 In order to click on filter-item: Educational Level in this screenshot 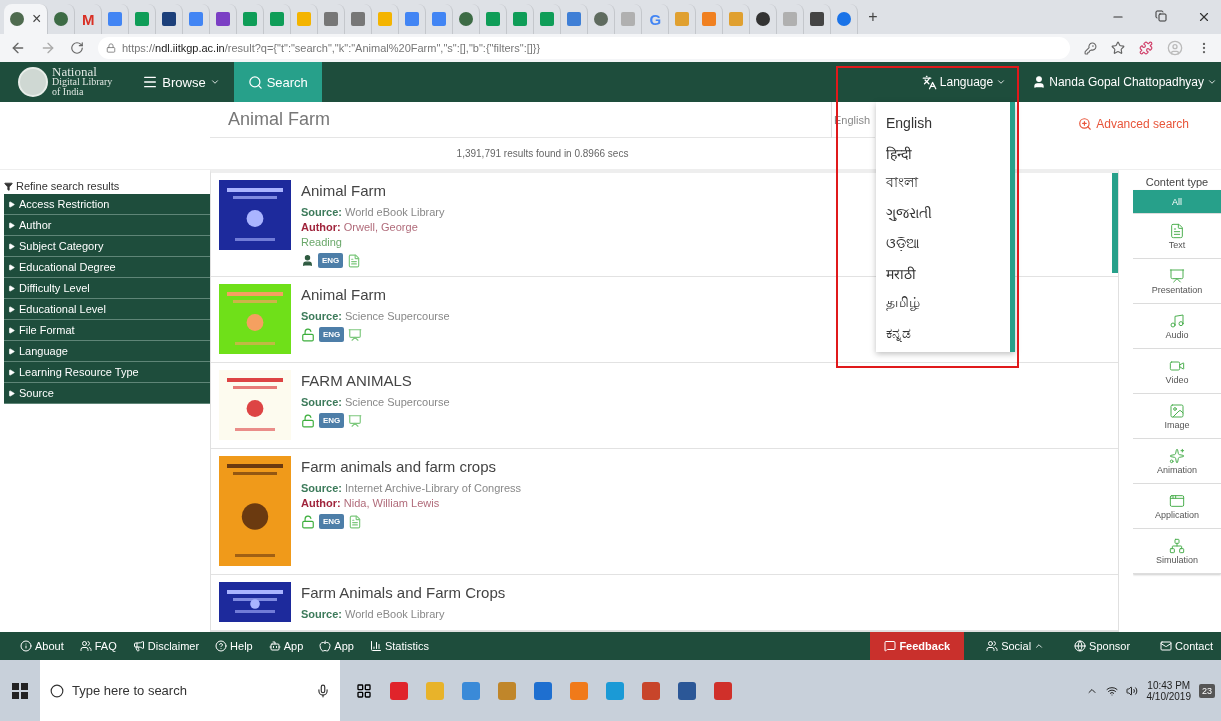, I will do `click(107, 309)`.